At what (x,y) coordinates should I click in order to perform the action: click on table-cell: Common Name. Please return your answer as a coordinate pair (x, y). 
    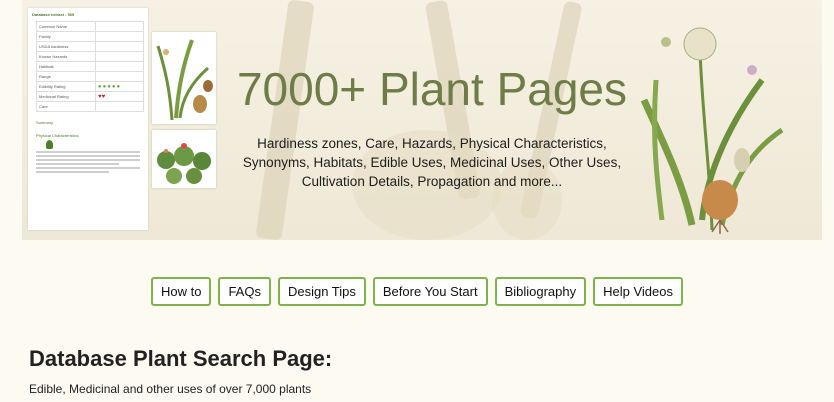
    Looking at the image, I should click on (66, 26).